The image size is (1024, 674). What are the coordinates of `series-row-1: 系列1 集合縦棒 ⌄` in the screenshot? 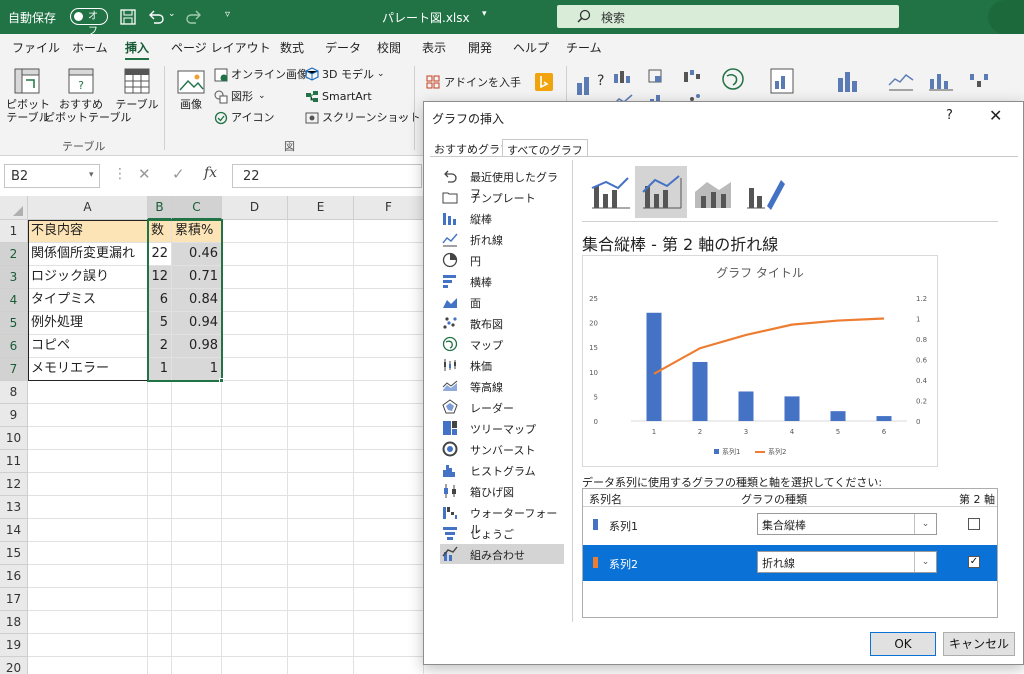 It's located at (790, 525).